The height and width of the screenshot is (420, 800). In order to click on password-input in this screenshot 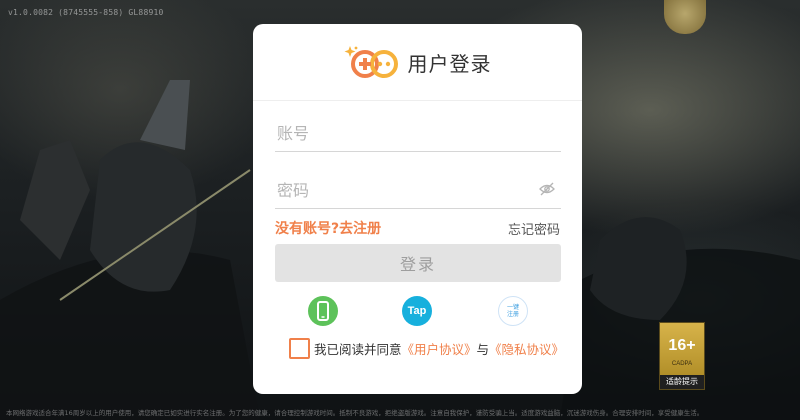, I will do `click(402, 190)`.